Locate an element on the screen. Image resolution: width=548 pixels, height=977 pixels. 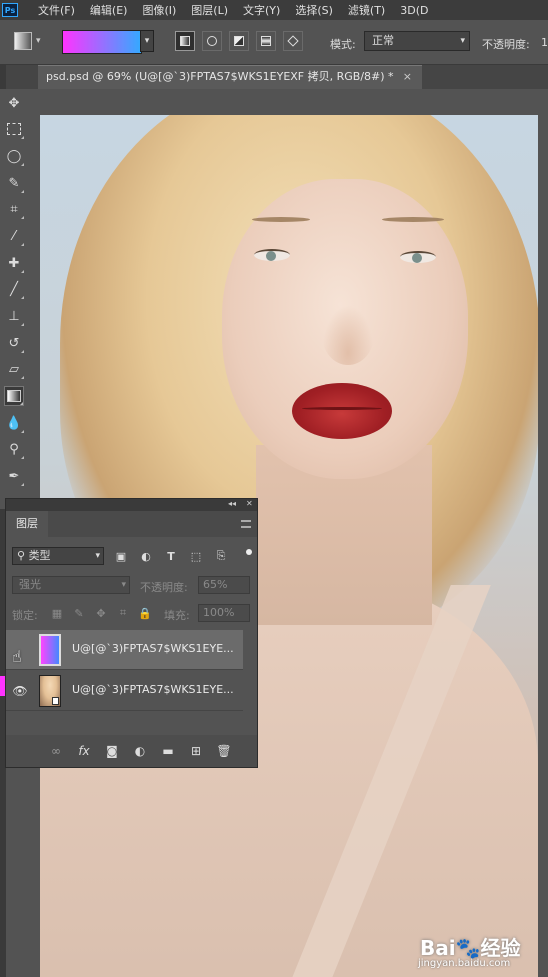
opacity-value: 1 is located at coordinates (544, 42).